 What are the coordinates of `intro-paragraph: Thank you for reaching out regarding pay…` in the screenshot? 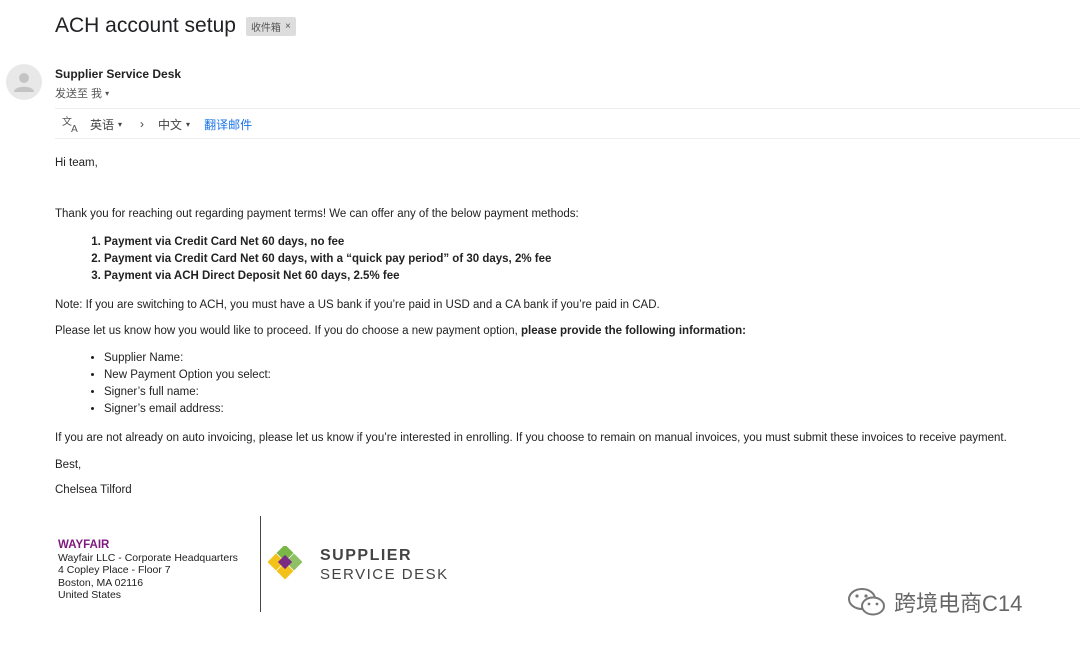 It's located at (317, 214).